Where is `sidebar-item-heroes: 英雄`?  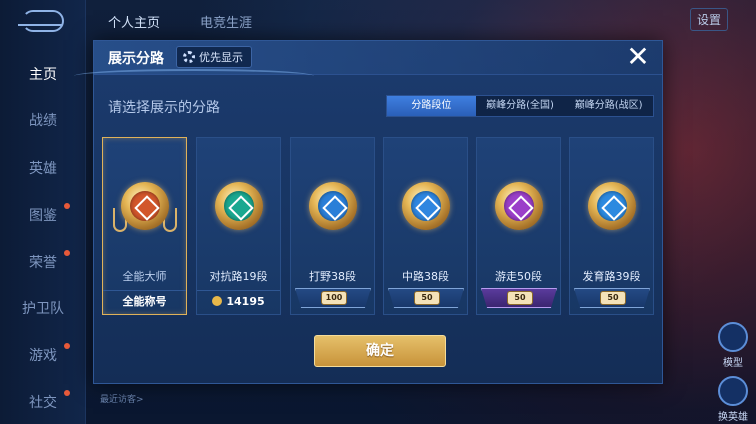 sidebar-item-heroes: 英雄 is located at coordinates (43, 168).